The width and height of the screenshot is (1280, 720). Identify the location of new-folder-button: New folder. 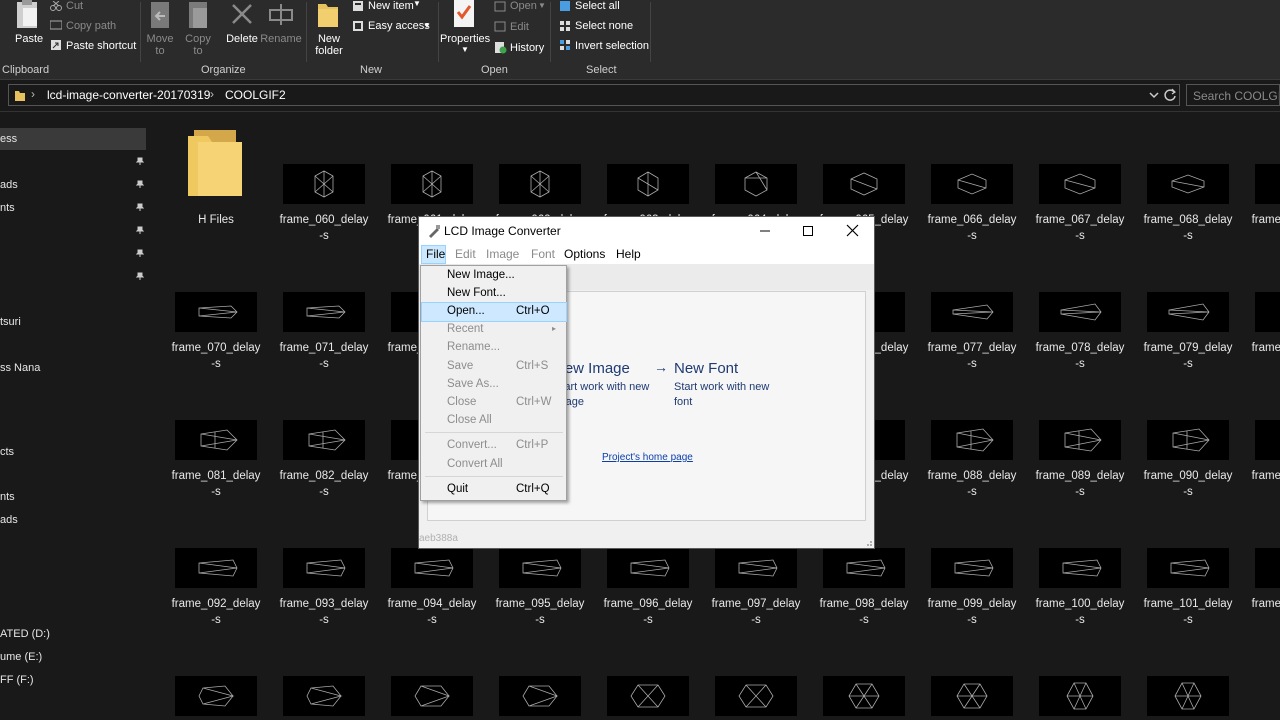
(329, 45).